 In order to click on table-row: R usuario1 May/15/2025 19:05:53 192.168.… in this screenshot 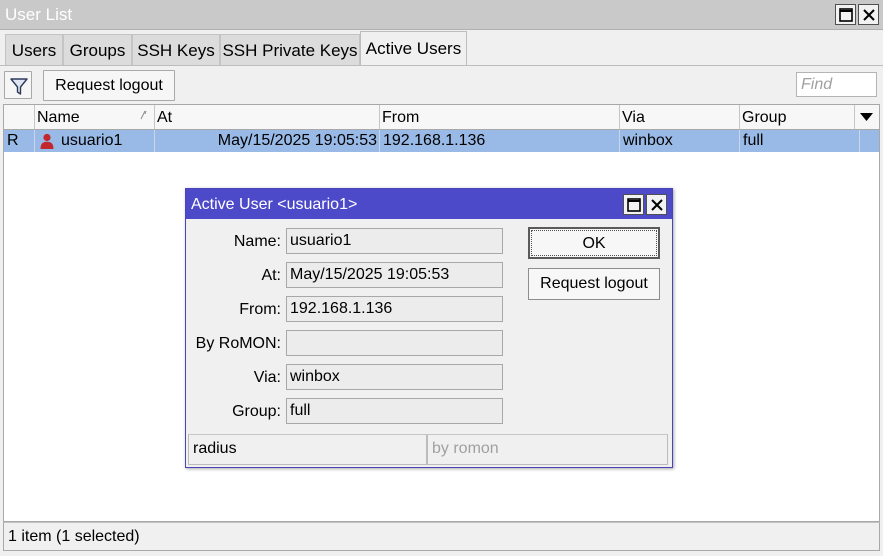, I will do `click(441, 141)`.